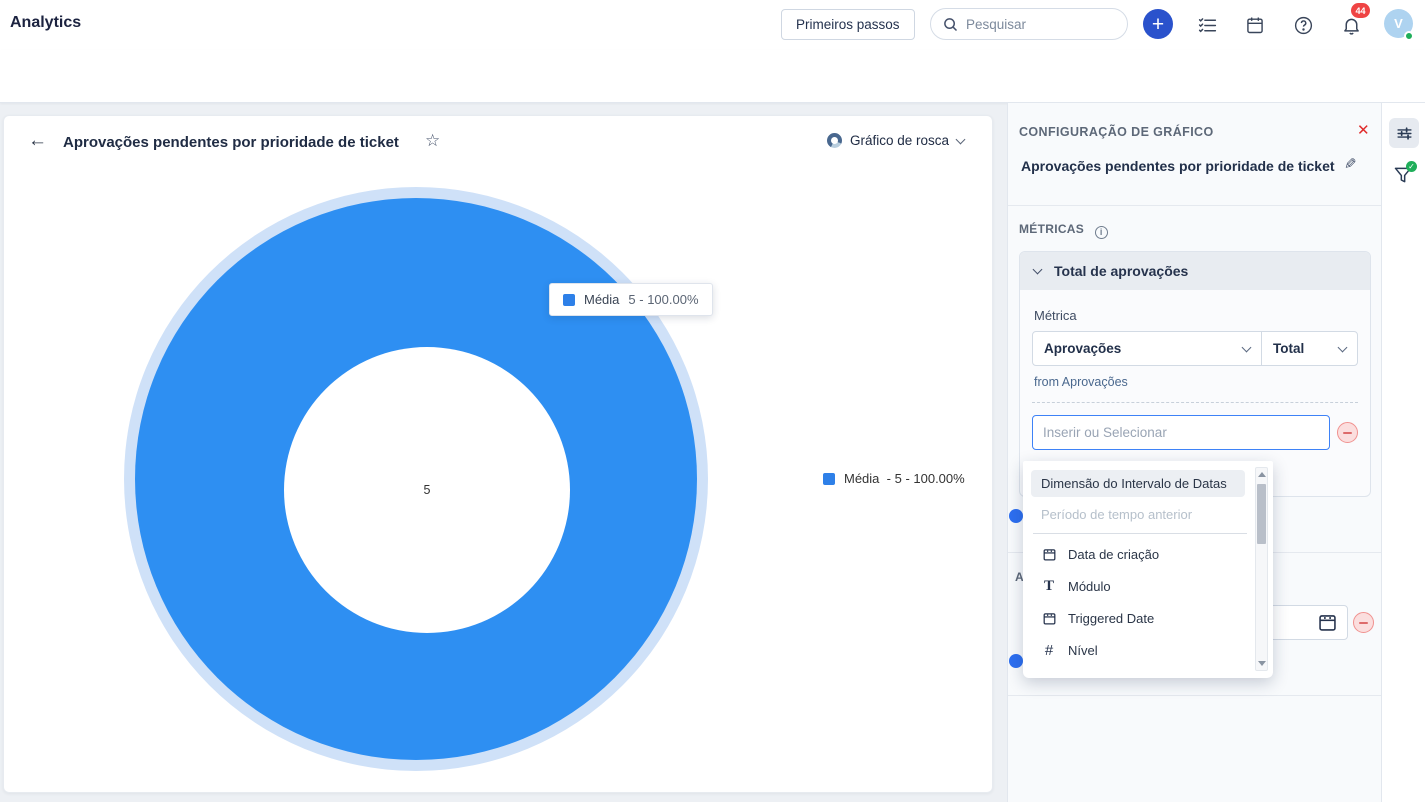 Image resolution: width=1425 pixels, height=802 pixels. Describe the element at coordinates (1262, 663) in the screenshot. I see `scroll-down-icon` at that location.